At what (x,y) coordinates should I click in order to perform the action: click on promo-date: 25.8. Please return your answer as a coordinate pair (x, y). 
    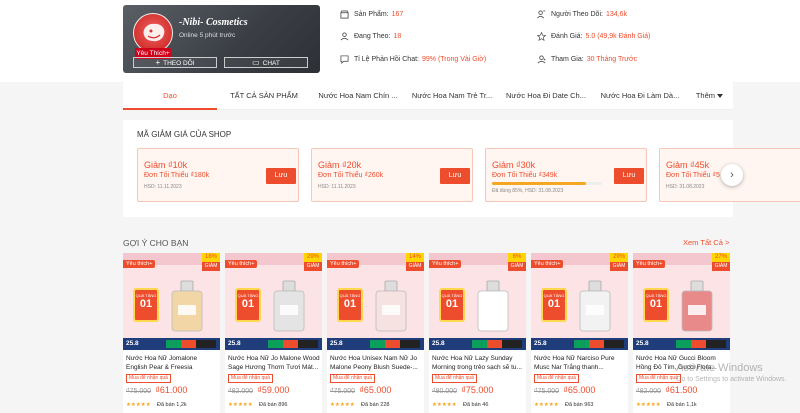
    Looking at the image, I should click on (234, 343).